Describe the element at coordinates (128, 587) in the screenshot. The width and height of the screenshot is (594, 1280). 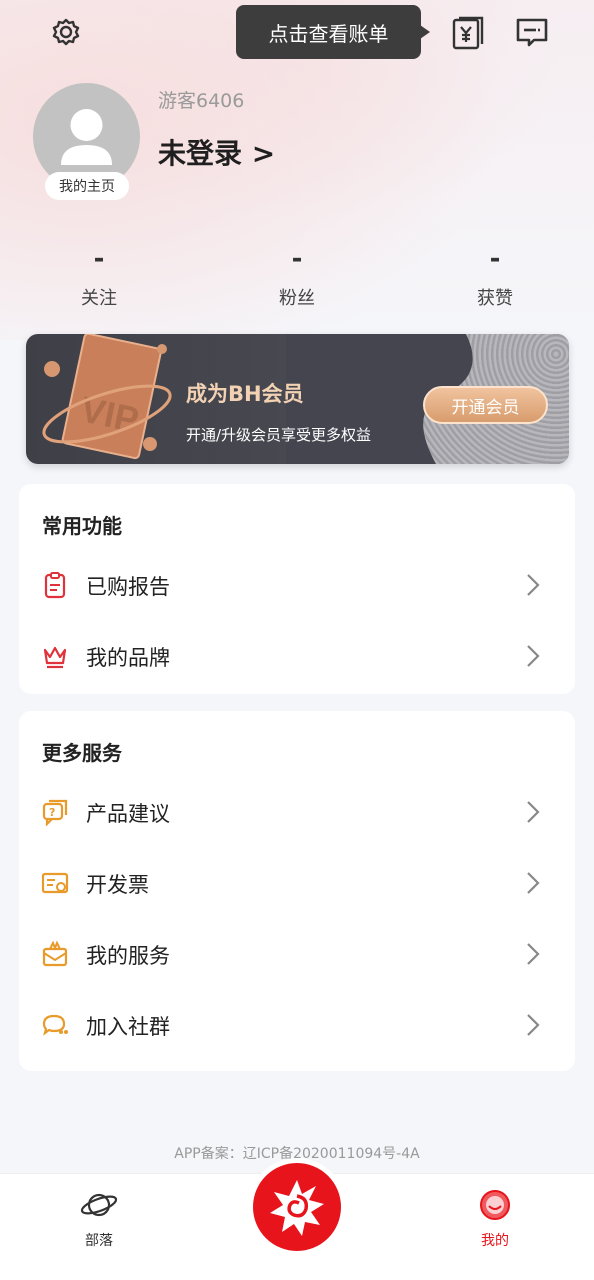
I see `list-item-label: 已购报告` at that location.